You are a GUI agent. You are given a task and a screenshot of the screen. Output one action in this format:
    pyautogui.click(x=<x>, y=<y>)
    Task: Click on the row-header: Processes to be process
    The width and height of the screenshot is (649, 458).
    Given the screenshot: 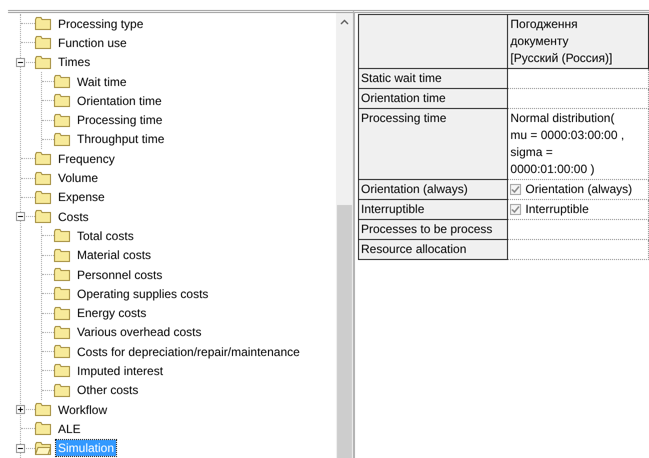 What is the action you would take?
    pyautogui.click(x=433, y=230)
    